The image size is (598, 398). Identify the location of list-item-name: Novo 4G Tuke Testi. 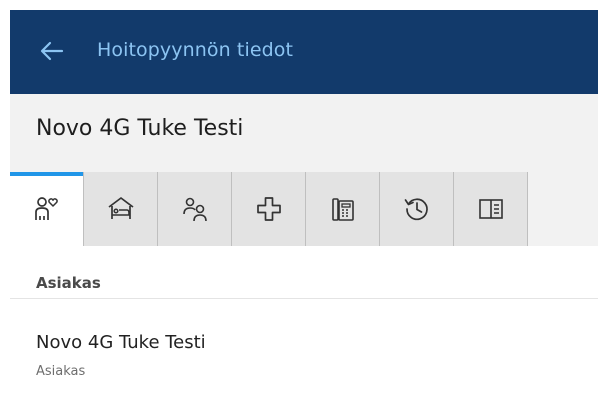
(121, 342).